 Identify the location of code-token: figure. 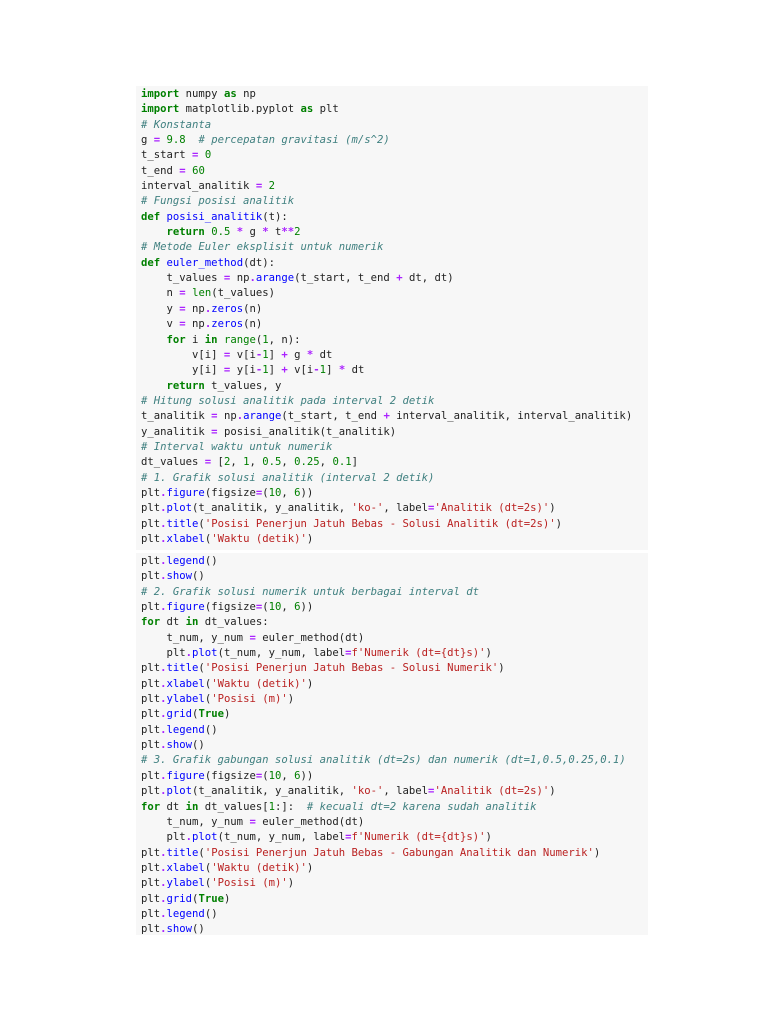
(185, 775).